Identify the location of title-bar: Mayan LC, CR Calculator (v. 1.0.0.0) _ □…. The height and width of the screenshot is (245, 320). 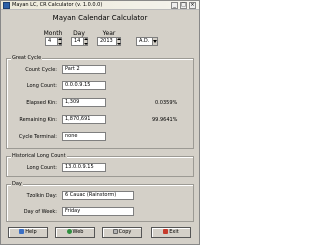
(100, 5).